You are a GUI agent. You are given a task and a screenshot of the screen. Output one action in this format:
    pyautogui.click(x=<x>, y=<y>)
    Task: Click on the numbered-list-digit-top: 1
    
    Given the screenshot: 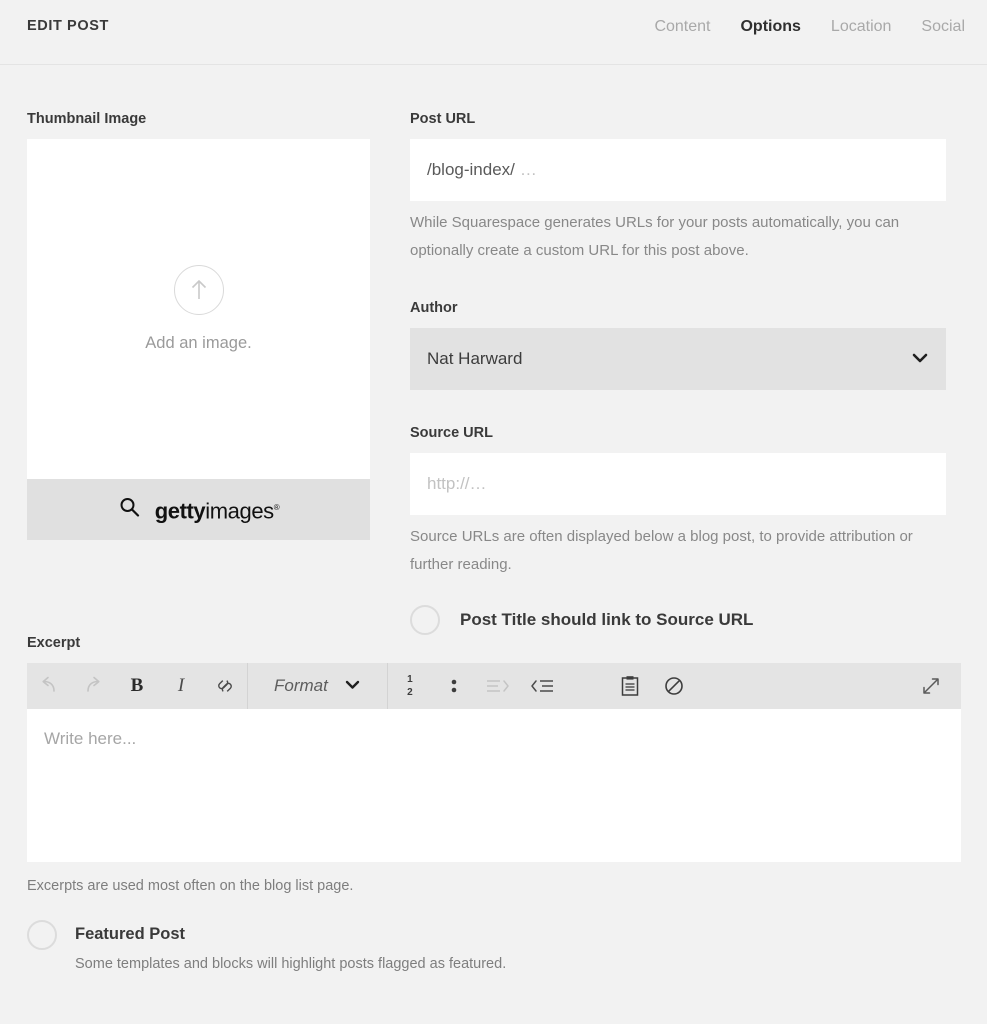 What is the action you would take?
    pyautogui.click(x=410, y=679)
    